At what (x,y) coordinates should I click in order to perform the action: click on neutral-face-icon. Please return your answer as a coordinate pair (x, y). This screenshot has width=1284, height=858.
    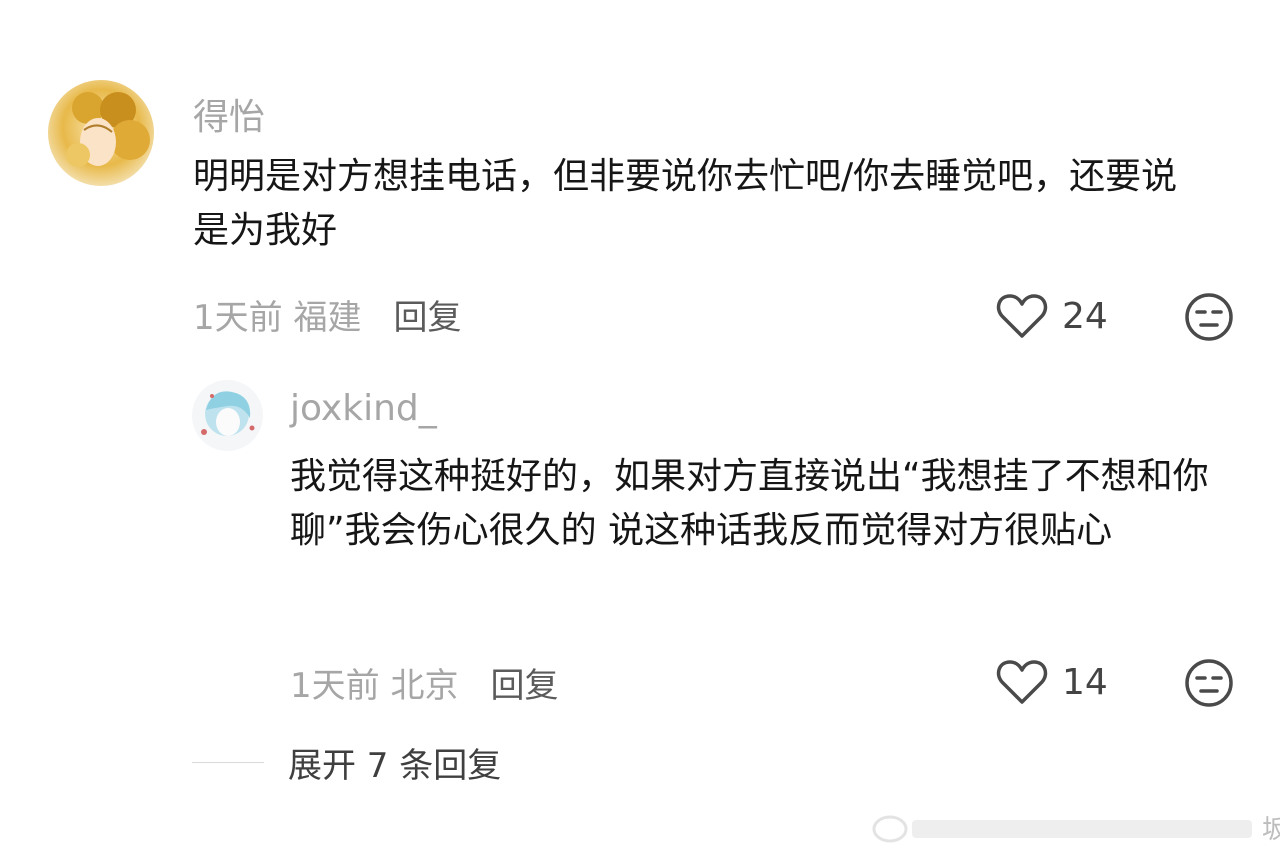
    Looking at the image, I should click on (1209, 683).